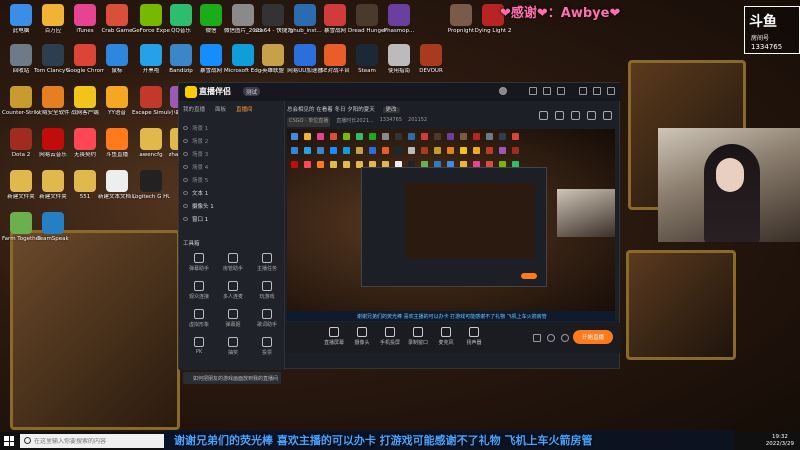  I want to click on desktop-icon-label: Dying Light 2, so click(493, 31).